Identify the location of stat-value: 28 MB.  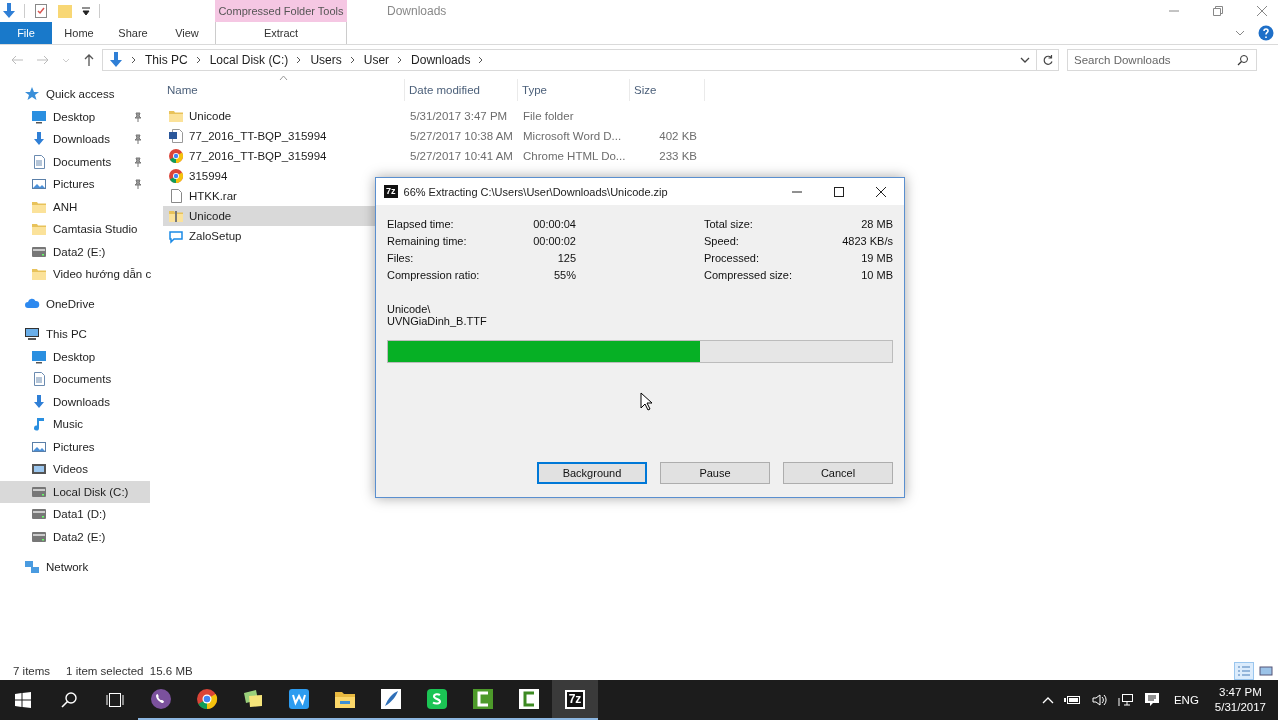
(877, 223).